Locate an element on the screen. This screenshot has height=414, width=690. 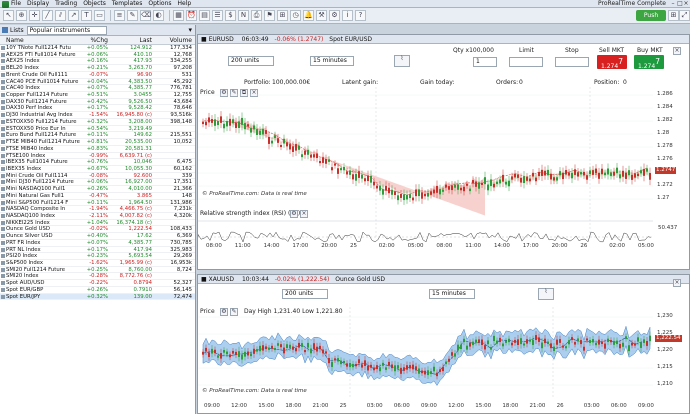
help-icon: ? is located at coordinates (360, 15).